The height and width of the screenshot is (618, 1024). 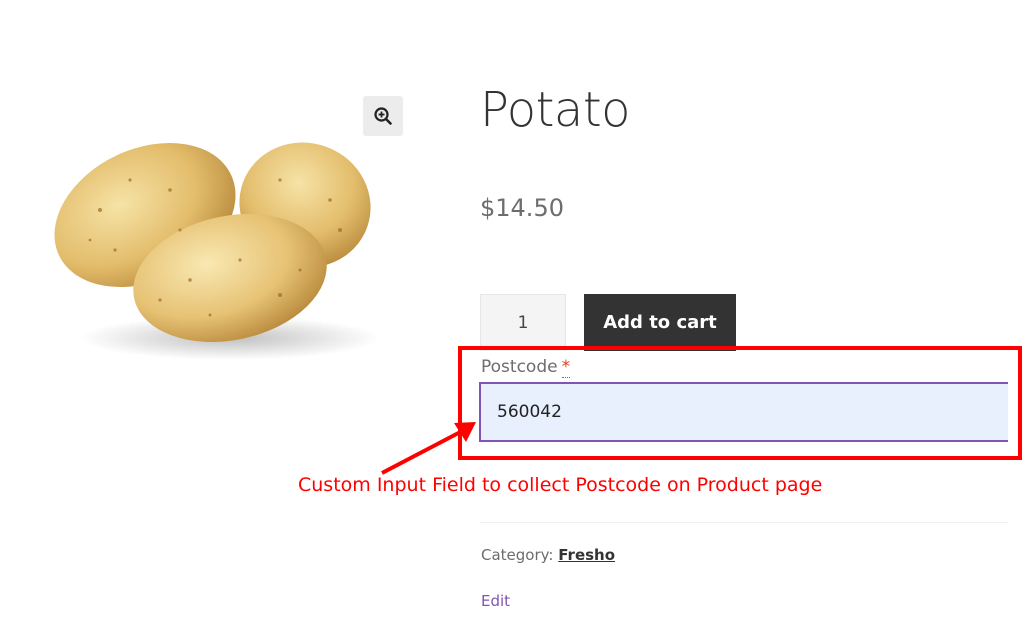 I want to click on annotation-arrow, so click(x=428, y=448).